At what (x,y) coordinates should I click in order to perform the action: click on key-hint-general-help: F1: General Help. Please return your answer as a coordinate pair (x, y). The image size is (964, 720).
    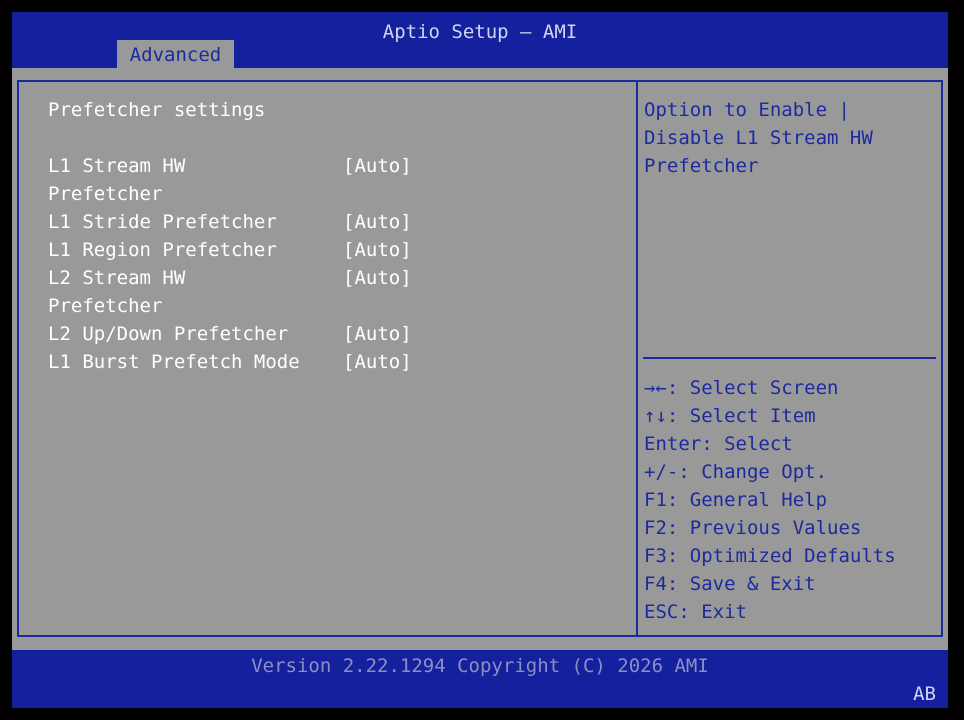
    Looking at the image, I should click on (736, 500).